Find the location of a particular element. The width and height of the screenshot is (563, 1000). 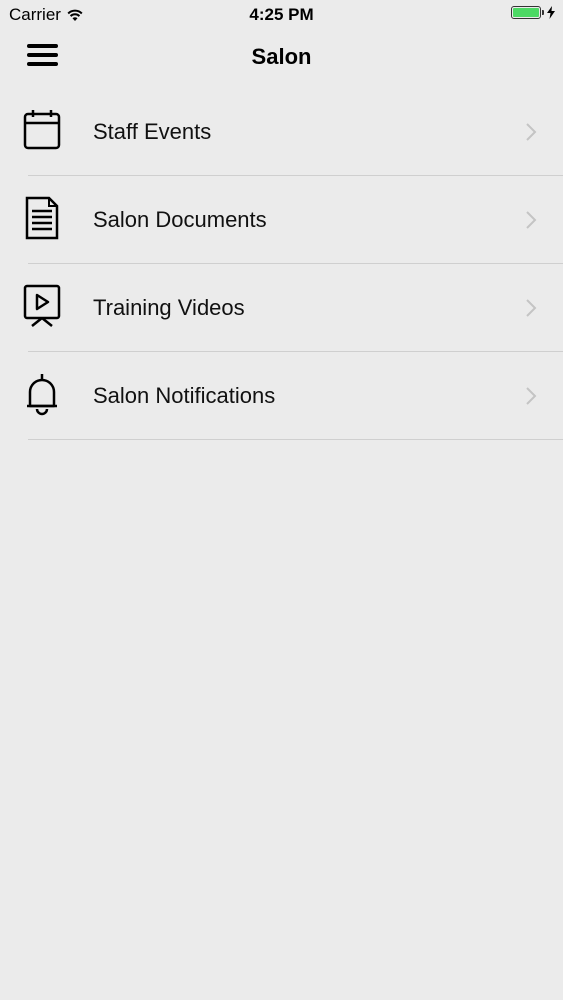

video-presentation-icon is located at coordinates (42, 305).